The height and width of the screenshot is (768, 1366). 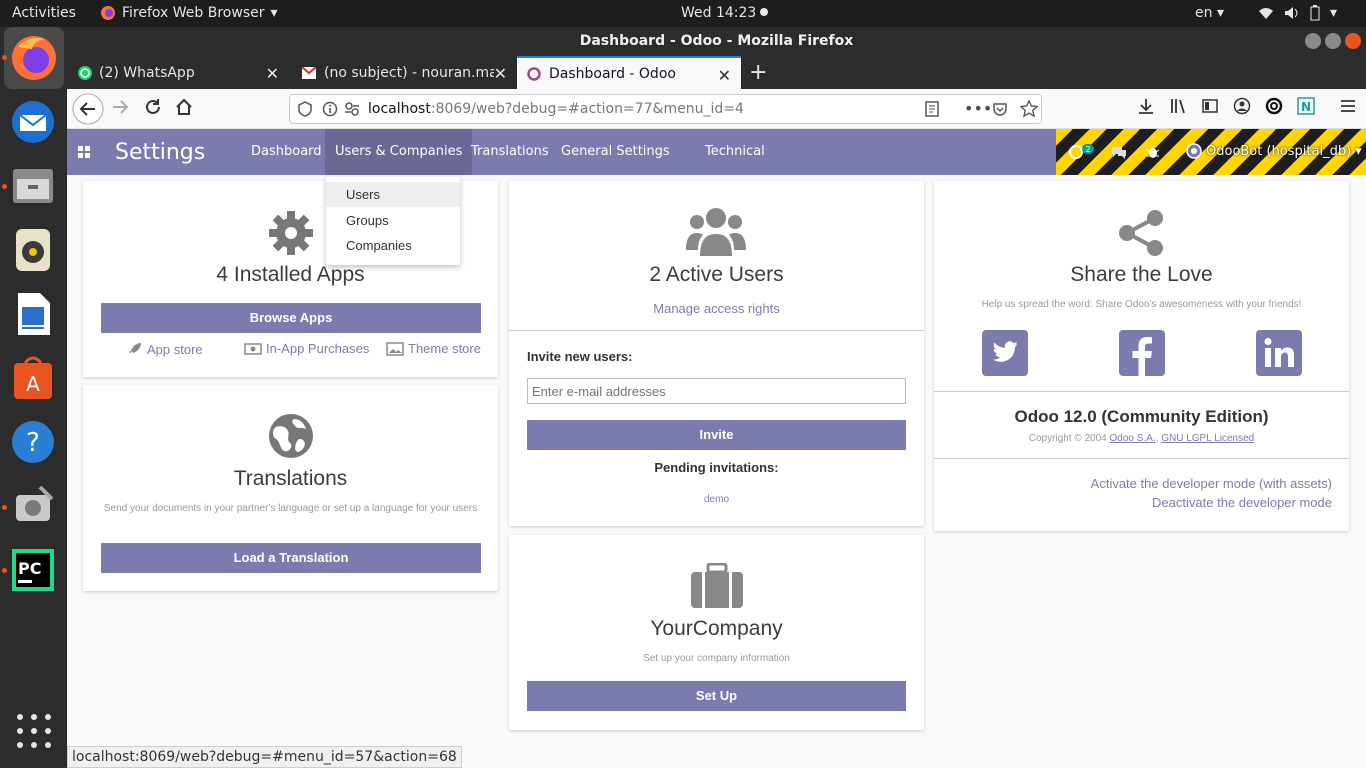 I want to click on sidebar-icon, so click(x=1210, y=106).